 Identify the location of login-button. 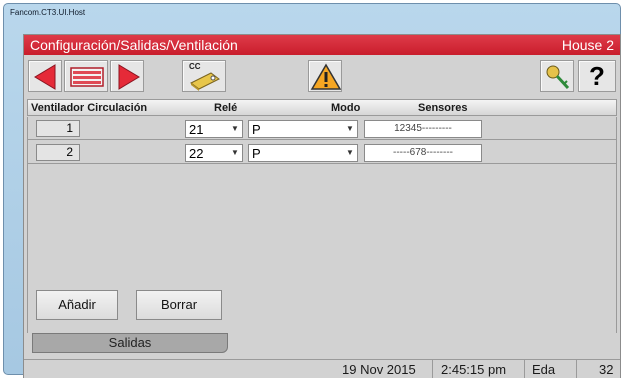
(557, 76).